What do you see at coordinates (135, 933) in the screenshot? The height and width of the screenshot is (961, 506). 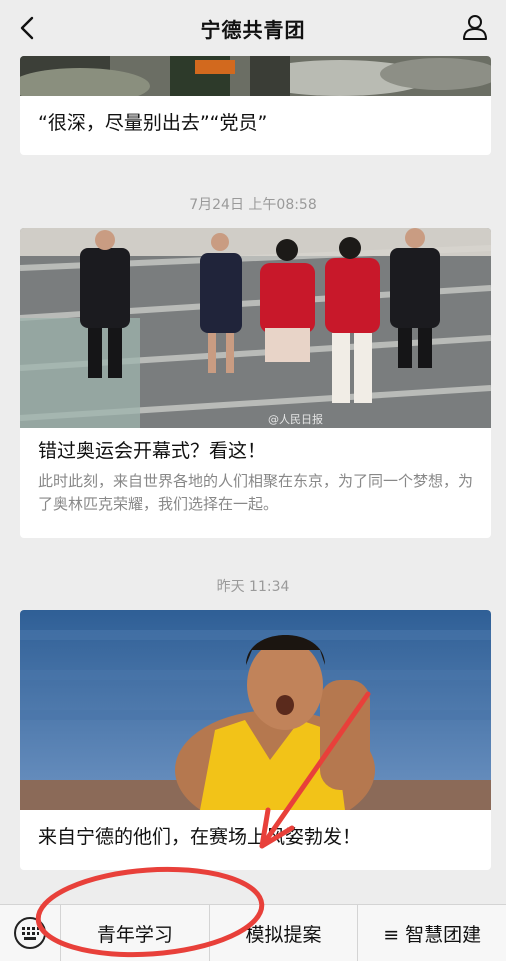 I see `menu-item-youth-study: 青年学习` at bounding box center [135, 933].